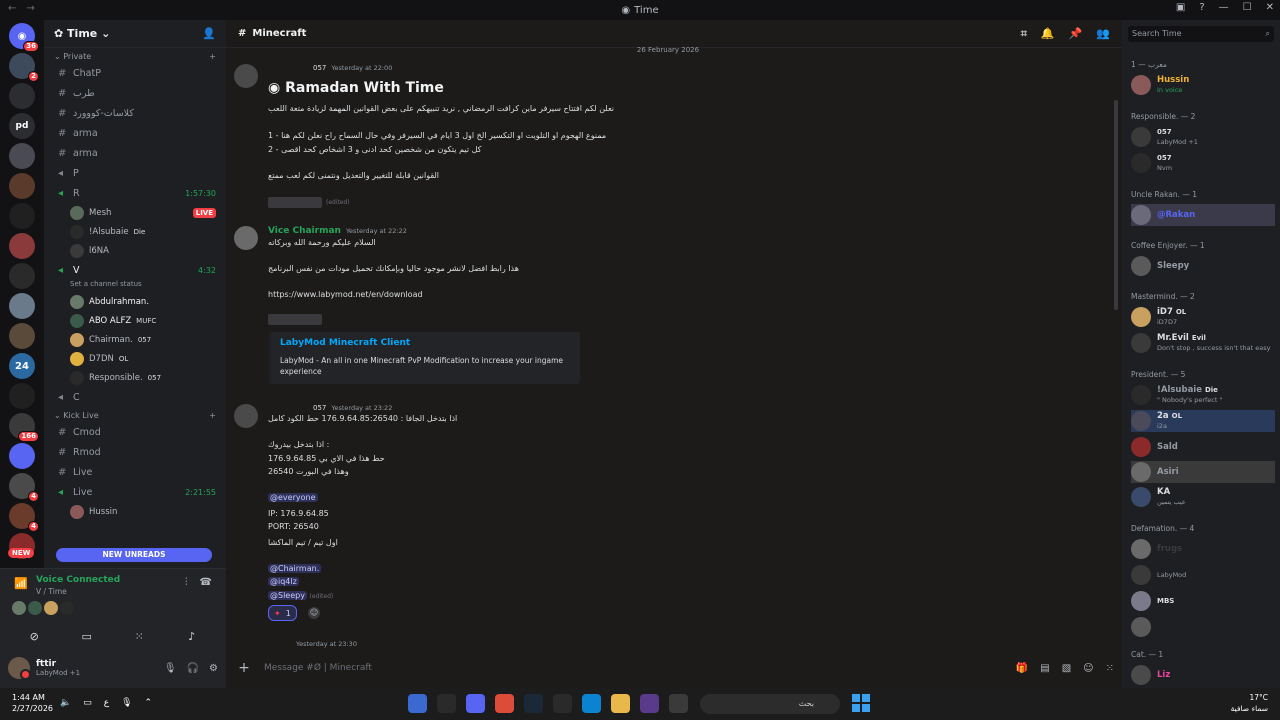 This screenshot has width=1280, height=720. What do you see at coordinates (106, 703) in the screenshot?
I see `language-indicator: ع` at bounding box center [106, 703].